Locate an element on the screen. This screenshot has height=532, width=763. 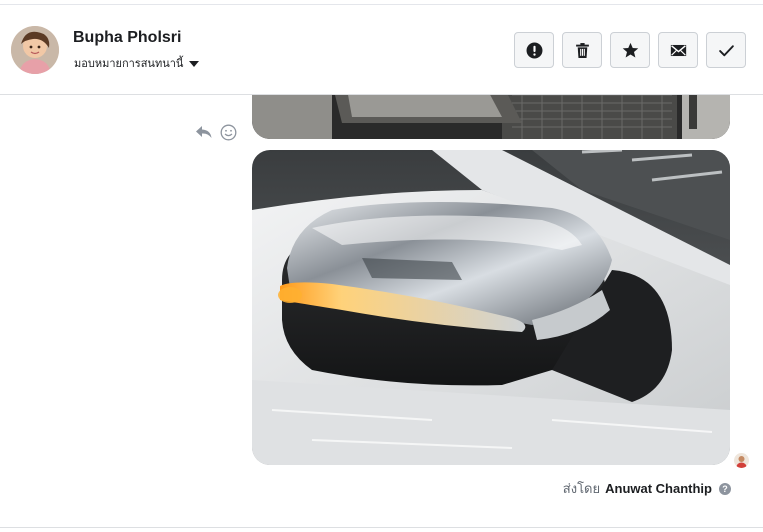
sent-by-prefix: ส่งโดย is located at coordinates (581, 488).